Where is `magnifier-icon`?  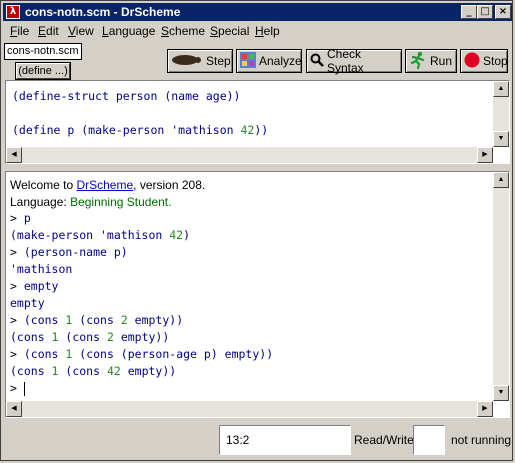 magnifier-icon is located at coordinates (317, 61).